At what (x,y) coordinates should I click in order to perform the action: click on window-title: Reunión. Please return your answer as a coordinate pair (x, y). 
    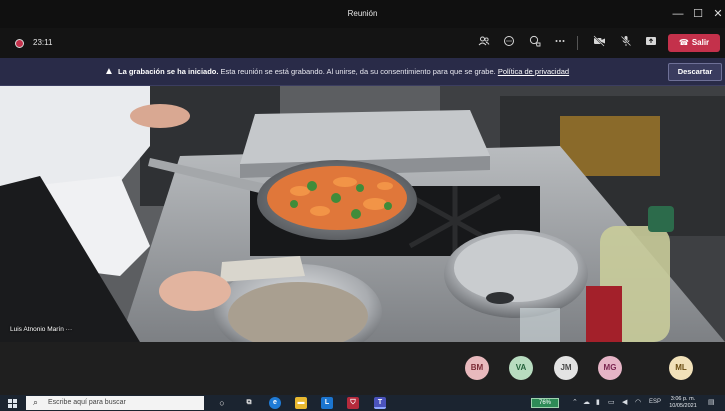
    Looking at the image, I should click on (362, 13).